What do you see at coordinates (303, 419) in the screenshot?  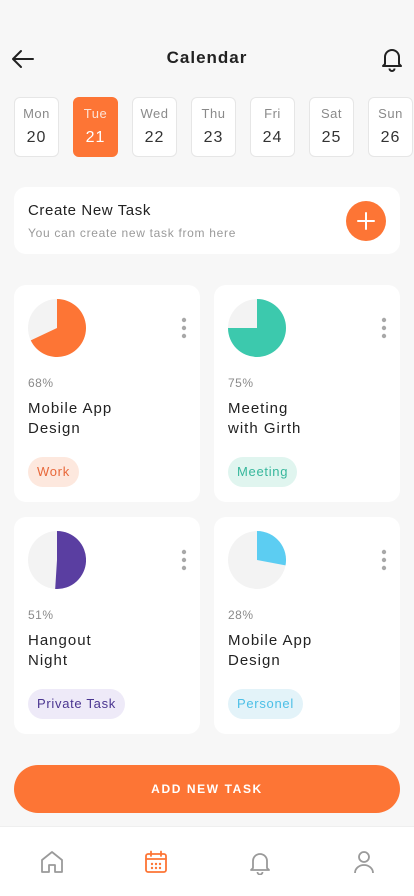 I see `task-title: Meeting with Girth` at bounding box center [303, 419].